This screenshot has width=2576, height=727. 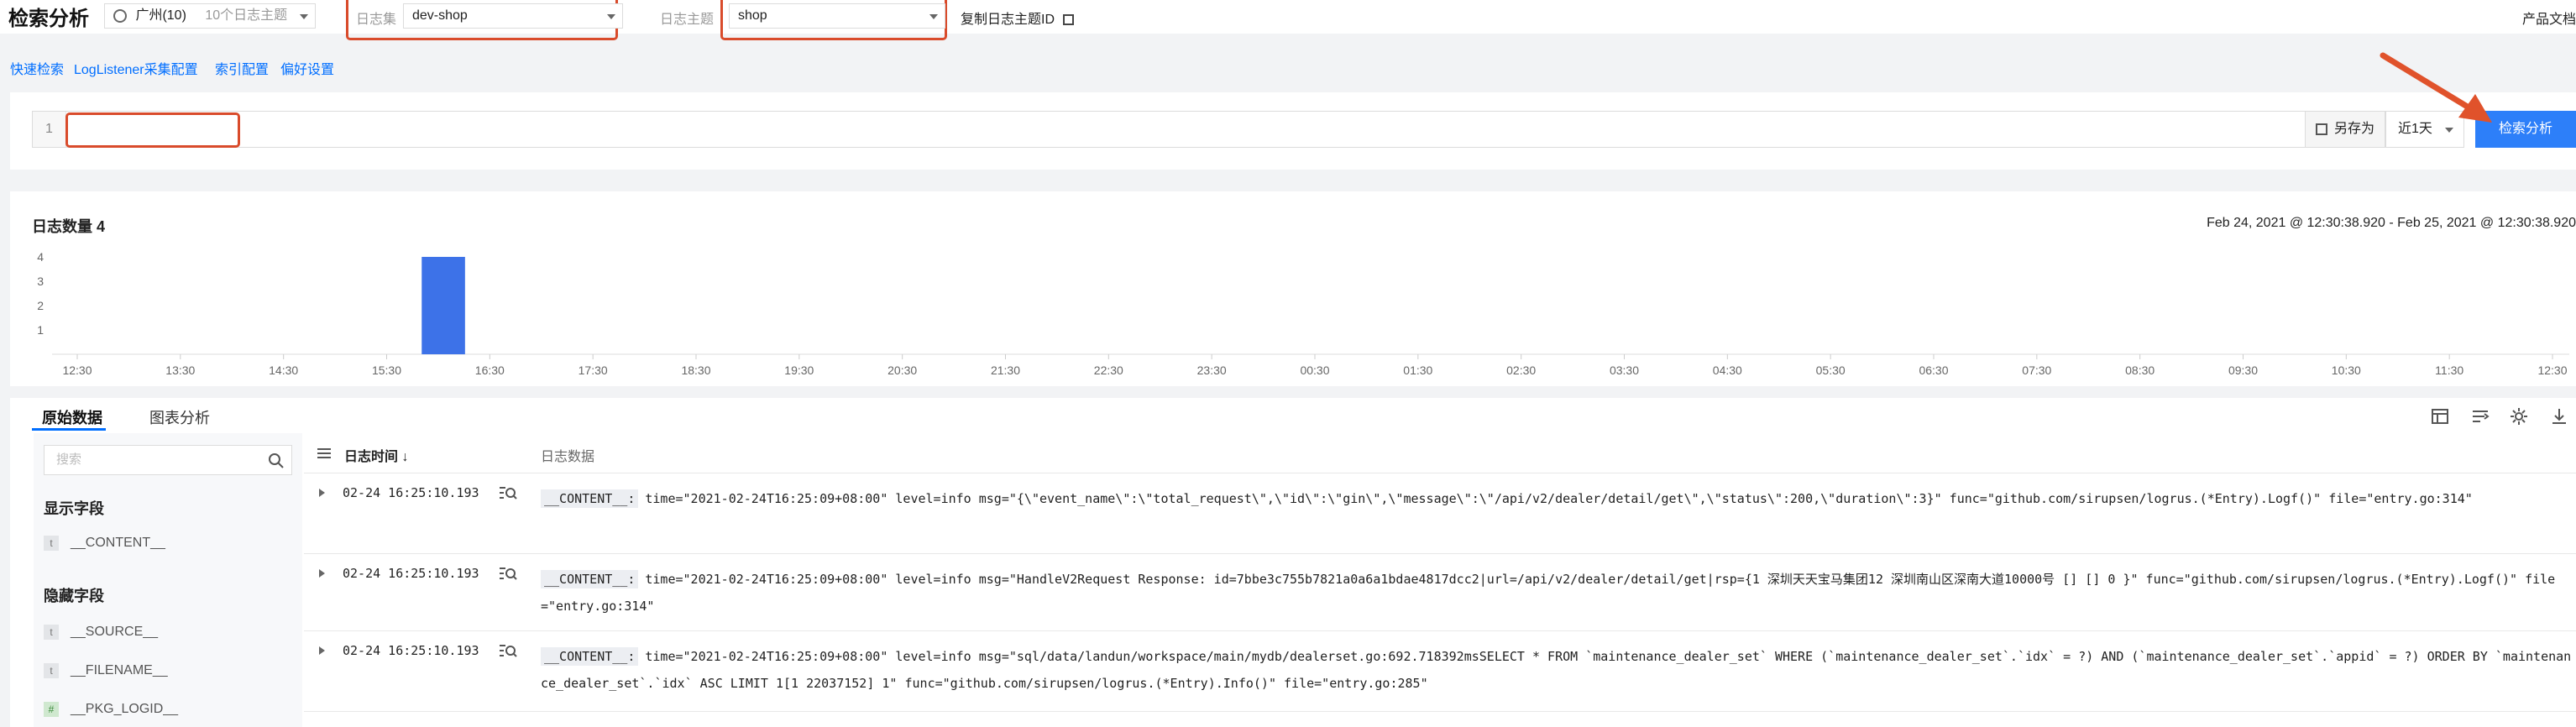 What do you see at coordinates (513, 16) in the screenshot?
I see `logset-select: dev-shop` at bounding box center [513, 16].